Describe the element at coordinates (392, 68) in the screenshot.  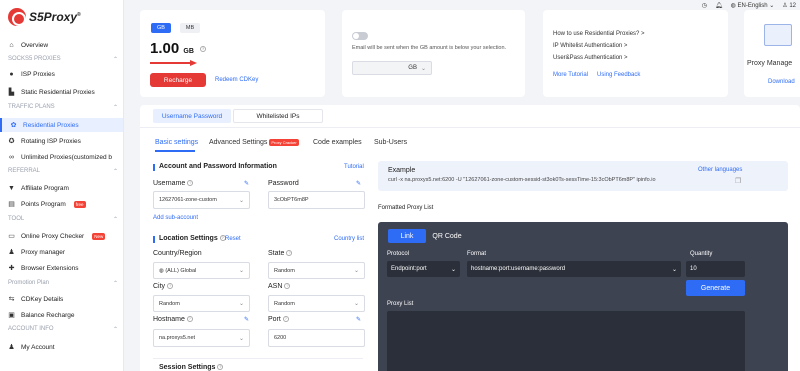
I see `alert-threshold-select: GB ⌄` at that location.